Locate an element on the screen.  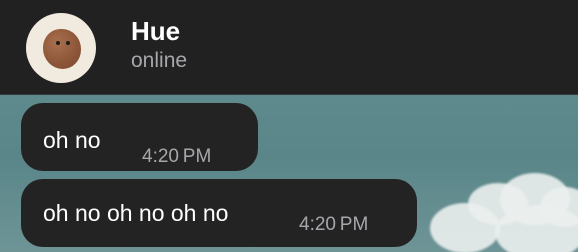
message-bubble: oh no 4:20 PM is located at coordinates (139, 137).